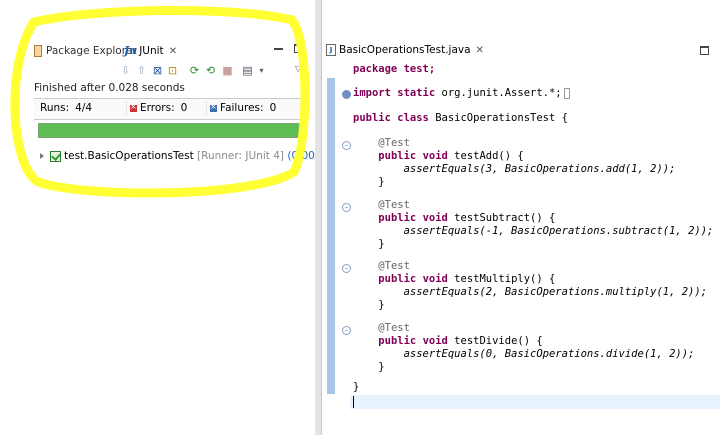 Image resolution: width=720 pixels, height=435 pixels. What do you see at coordinates (480, 50) in the screenshot?
I see `close-icon: ✕` at bounding box center [480, 50].